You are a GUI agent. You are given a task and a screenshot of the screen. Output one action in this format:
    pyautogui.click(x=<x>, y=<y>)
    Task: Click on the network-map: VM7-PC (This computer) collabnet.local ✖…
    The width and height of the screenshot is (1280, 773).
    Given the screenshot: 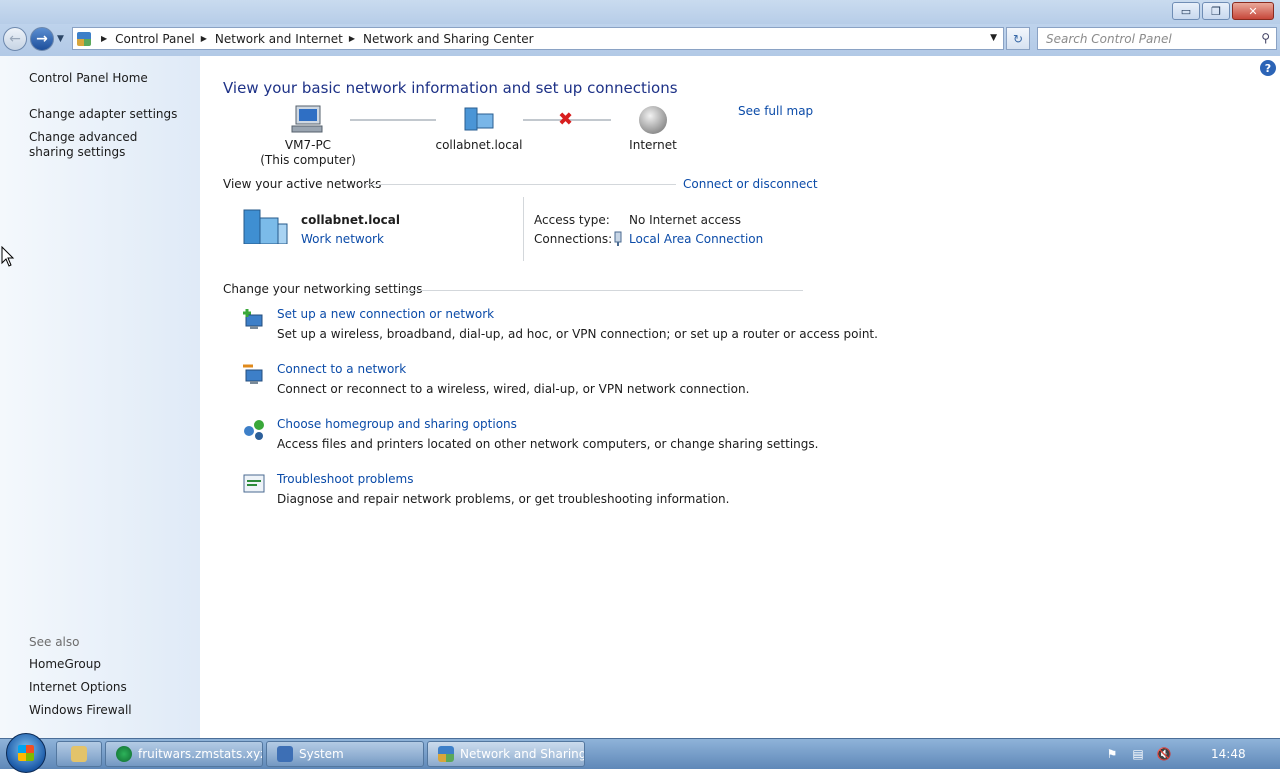 What is the action you would take?
    pyautogui.click(x=523, y=139)
    